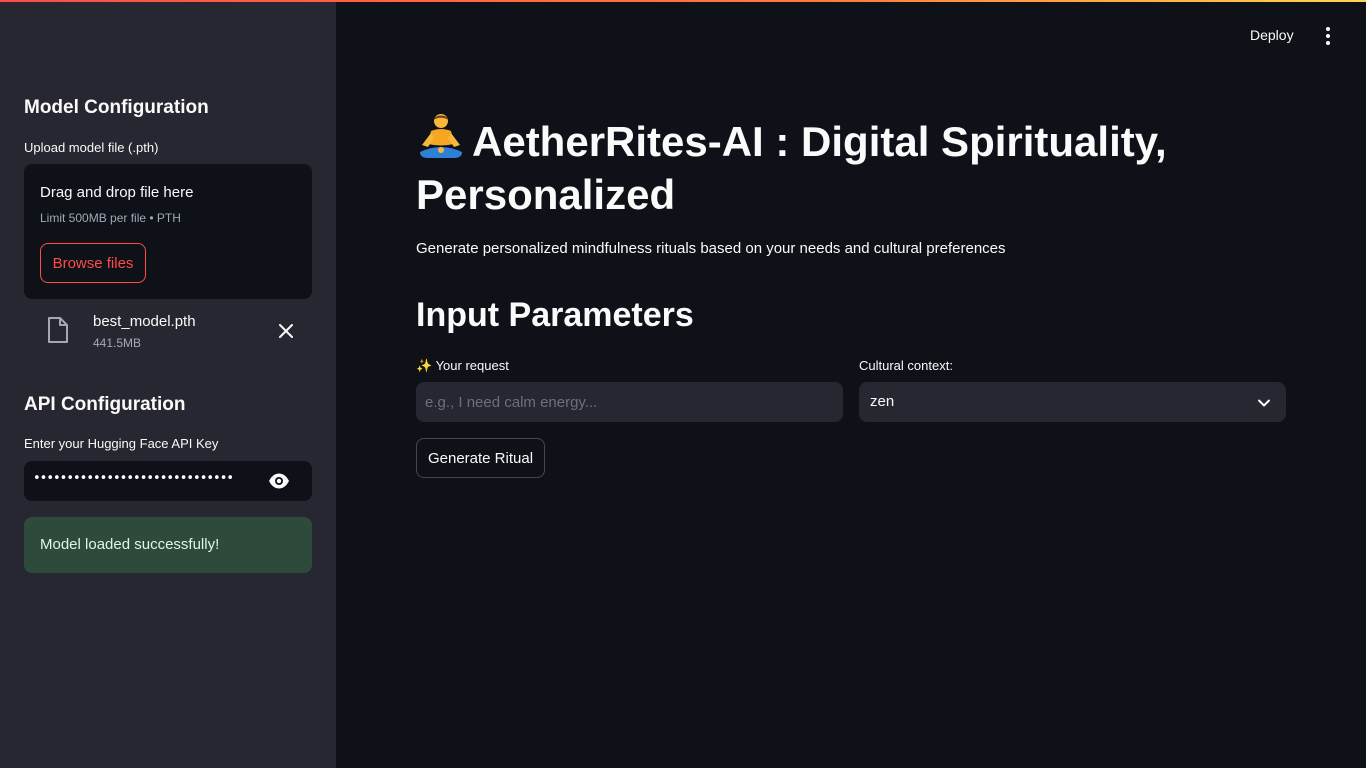  I want to click on kebab-menu-icon, so click(1328, 36).